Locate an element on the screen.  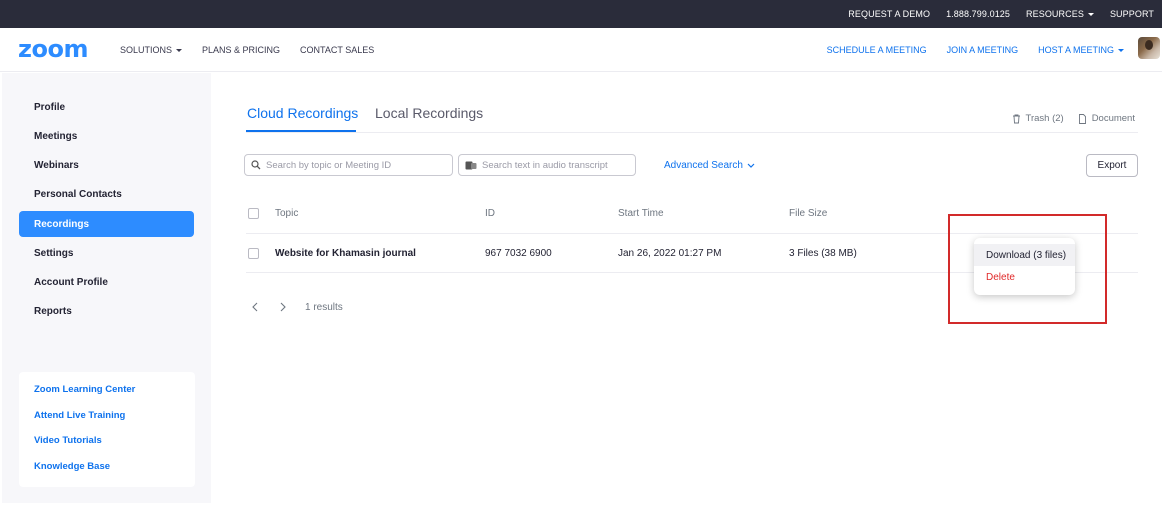
transcript-icon is located at coordinates (471, 165).